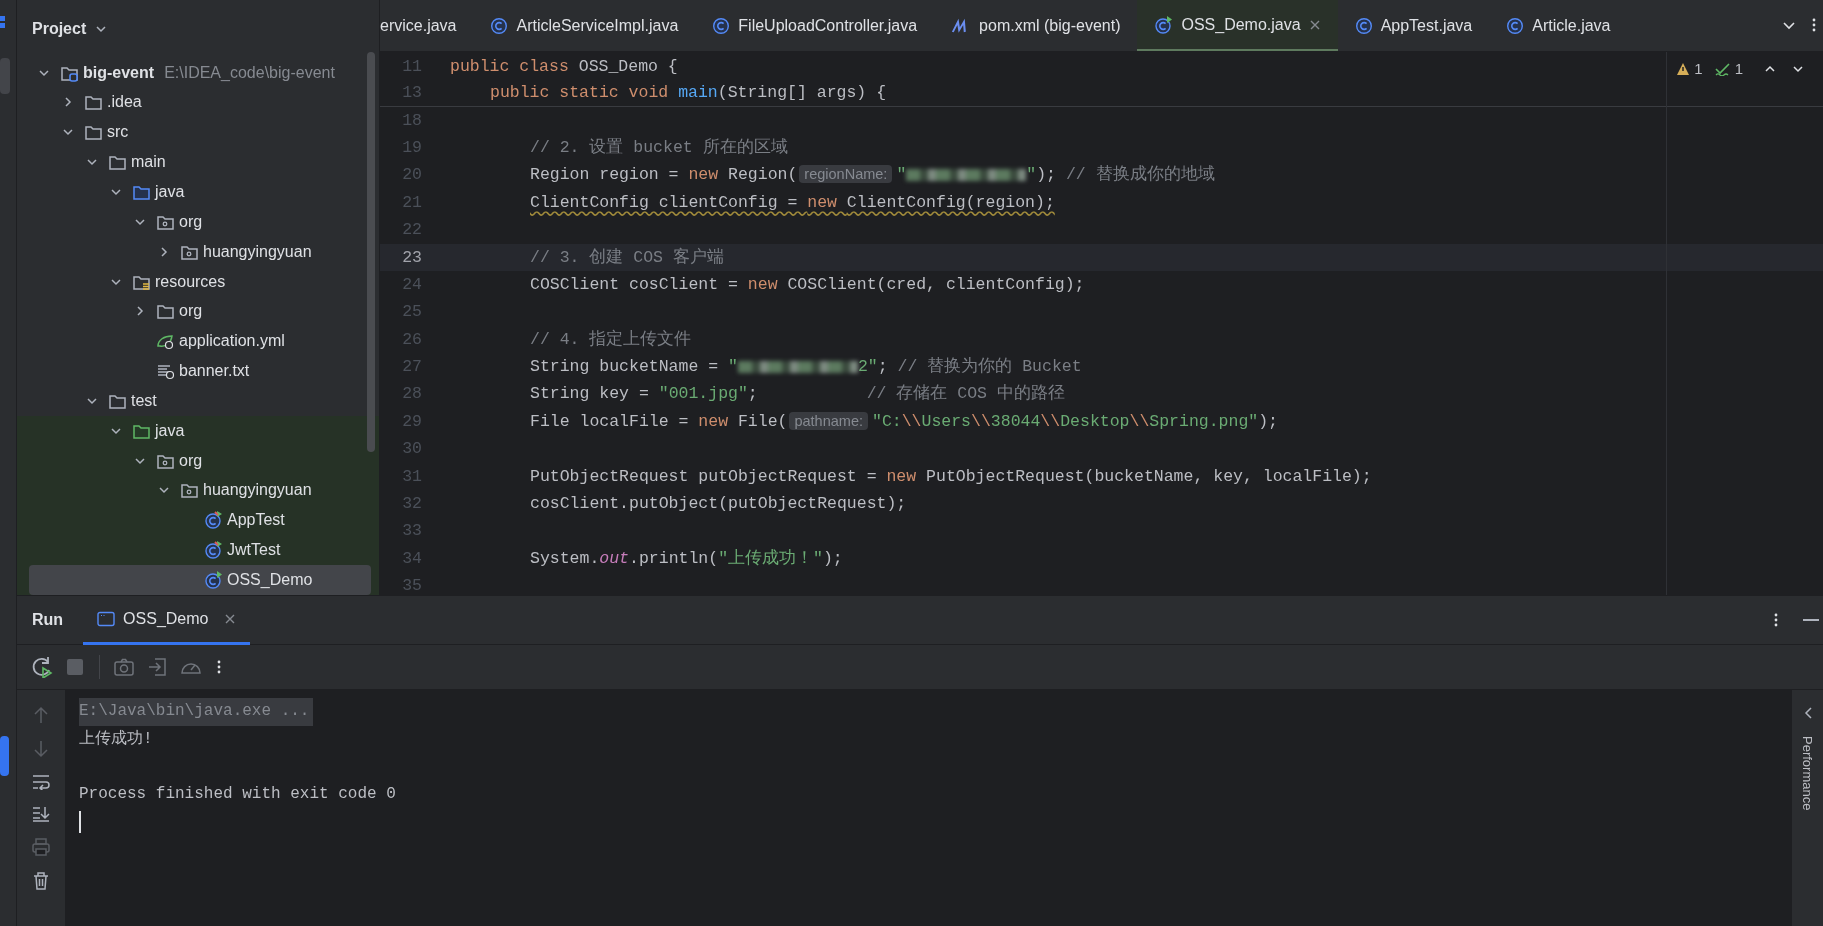 This screenshot has height=926, width=1823. What do you see at coordinates (198, 102) in the screenshot?
I see `tree-item: .idea` at bounding box center [198, 102].